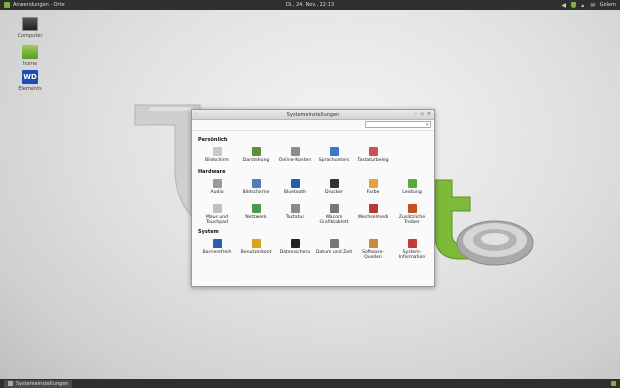 This screenshot has width=620, height=388. I want to click on settings-item: Datum und Zeit, so click(334, 248).